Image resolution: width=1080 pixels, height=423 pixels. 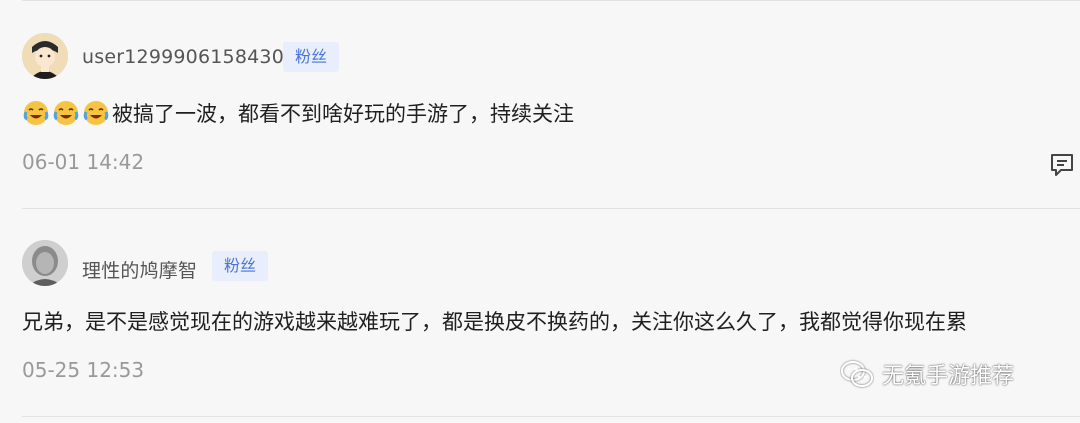 What do you see at coordinates (83, 370) in the screenshot?
I see `comment-timestamp: 05-25 12:53` at bounding box center [83, 370].